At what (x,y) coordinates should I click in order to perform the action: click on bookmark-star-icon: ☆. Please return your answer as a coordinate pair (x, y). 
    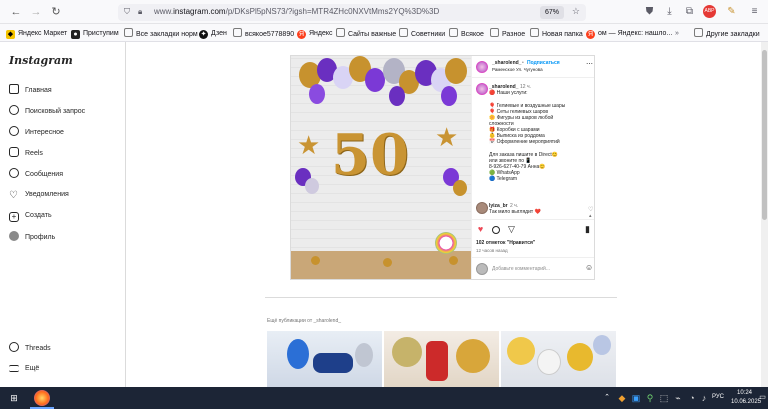
    Looking at the image, I should click on (576, 11).